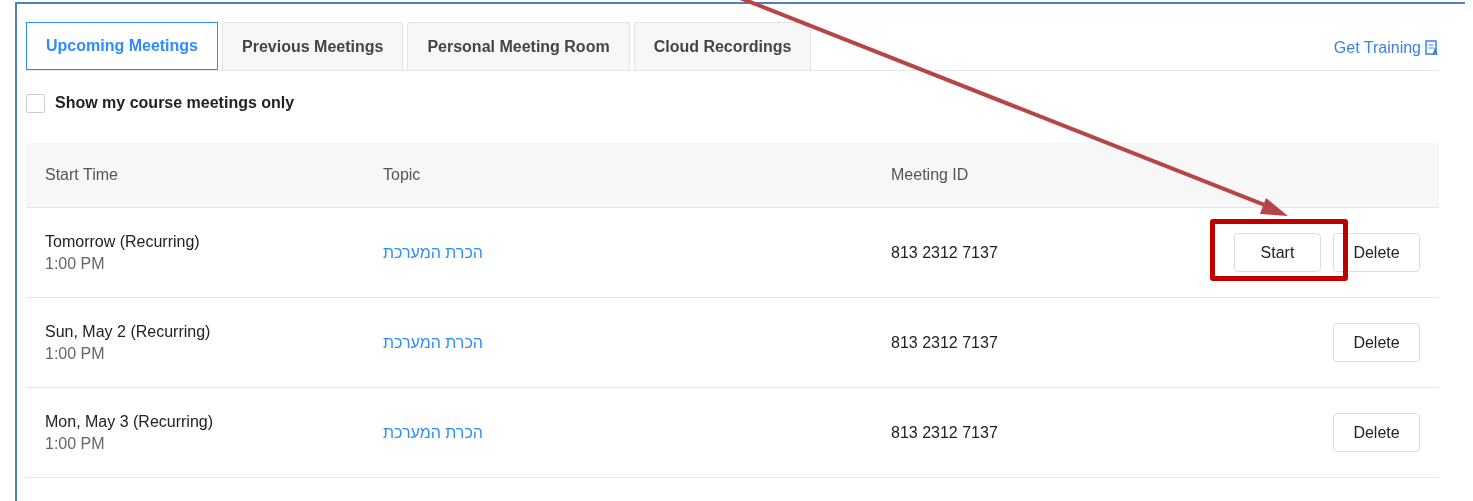  Describe the element at coordinates (313, 46) in the screenshot. I see `tab: Previous Meetings` at that location.